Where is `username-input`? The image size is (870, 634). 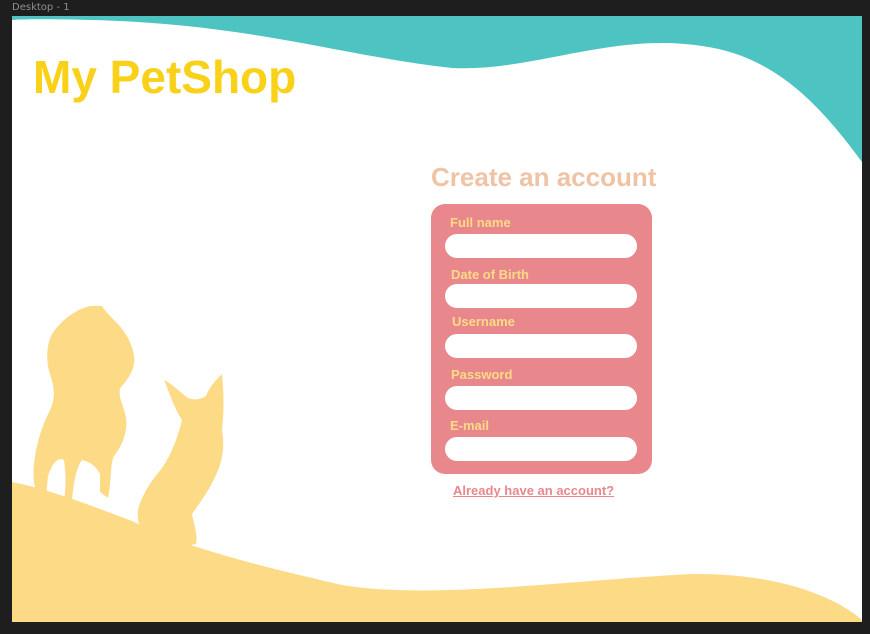
username-input is located at coordinates (541, 346).